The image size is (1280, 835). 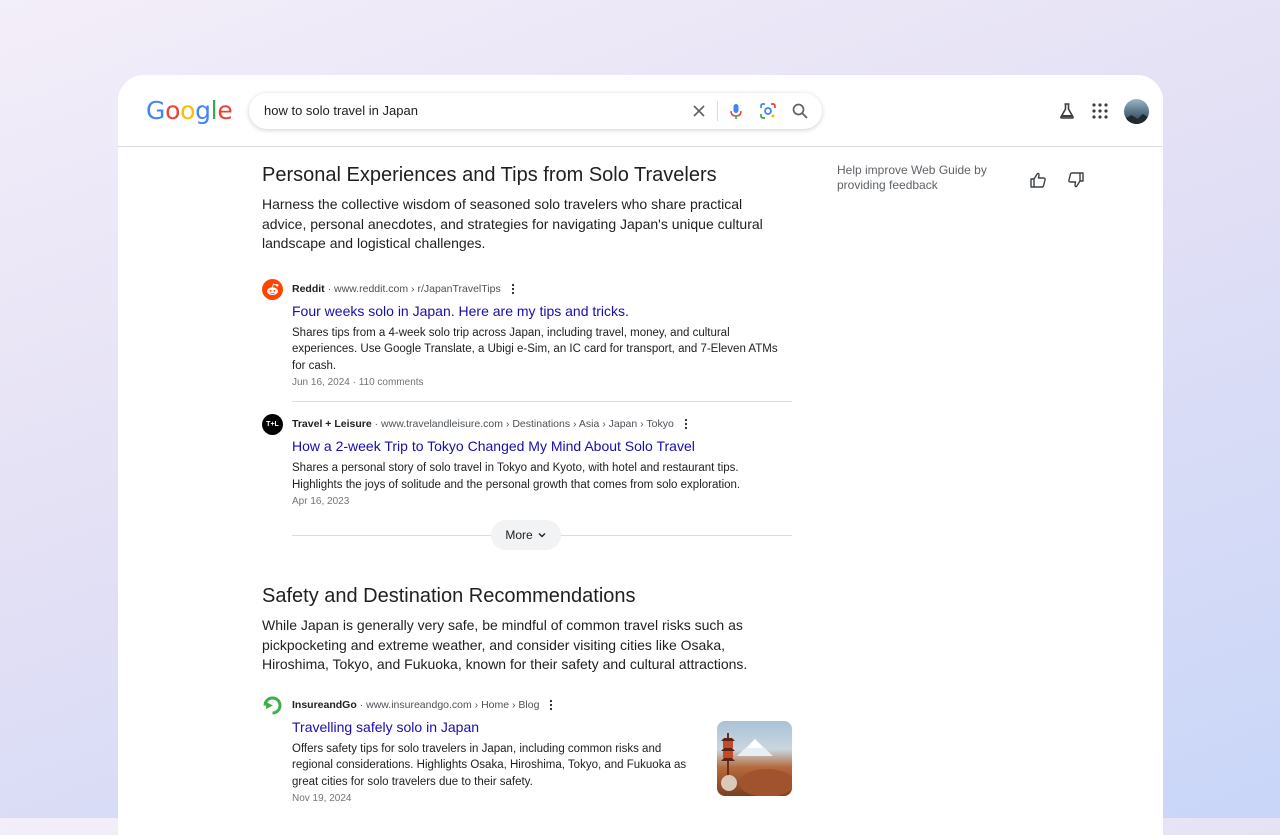 I want to click on source-name: InsureandGo, so click(x=324, y=704).